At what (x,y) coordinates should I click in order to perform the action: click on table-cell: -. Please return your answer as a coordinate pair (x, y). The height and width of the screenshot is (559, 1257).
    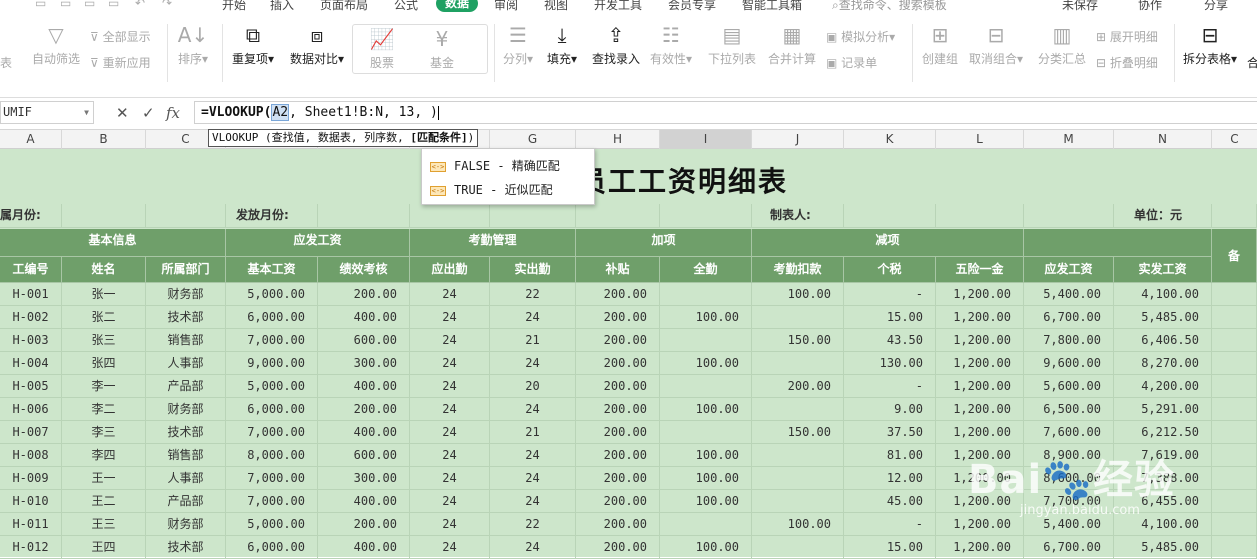
    Looking at the image, I should click on (890, 524).